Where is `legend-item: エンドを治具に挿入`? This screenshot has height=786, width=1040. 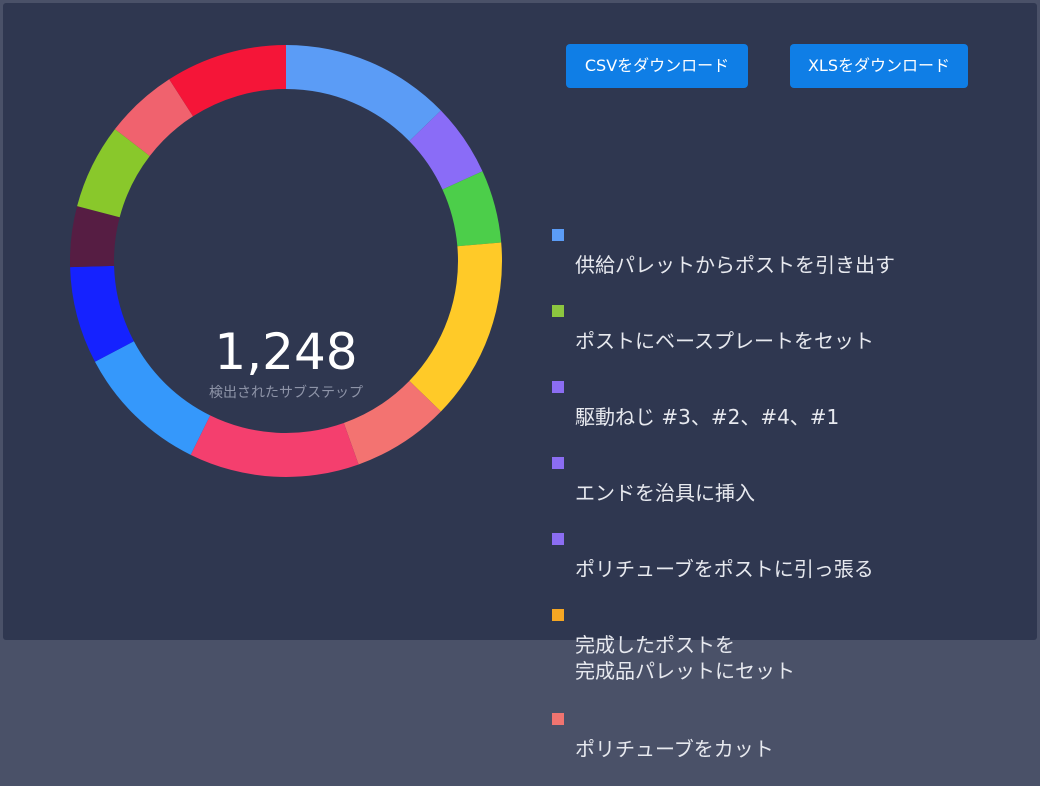 legend-item: エンドを治具に挿入 is located at coordinates (787, 480).